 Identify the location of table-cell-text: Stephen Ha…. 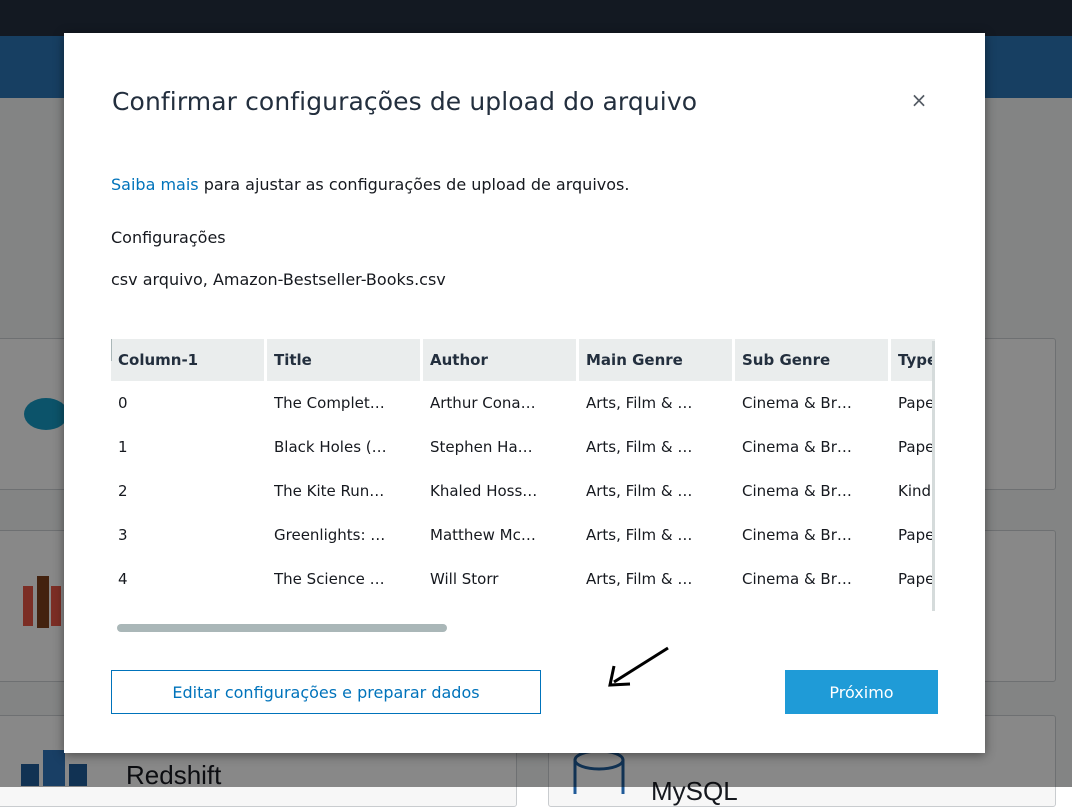
(481, 447).